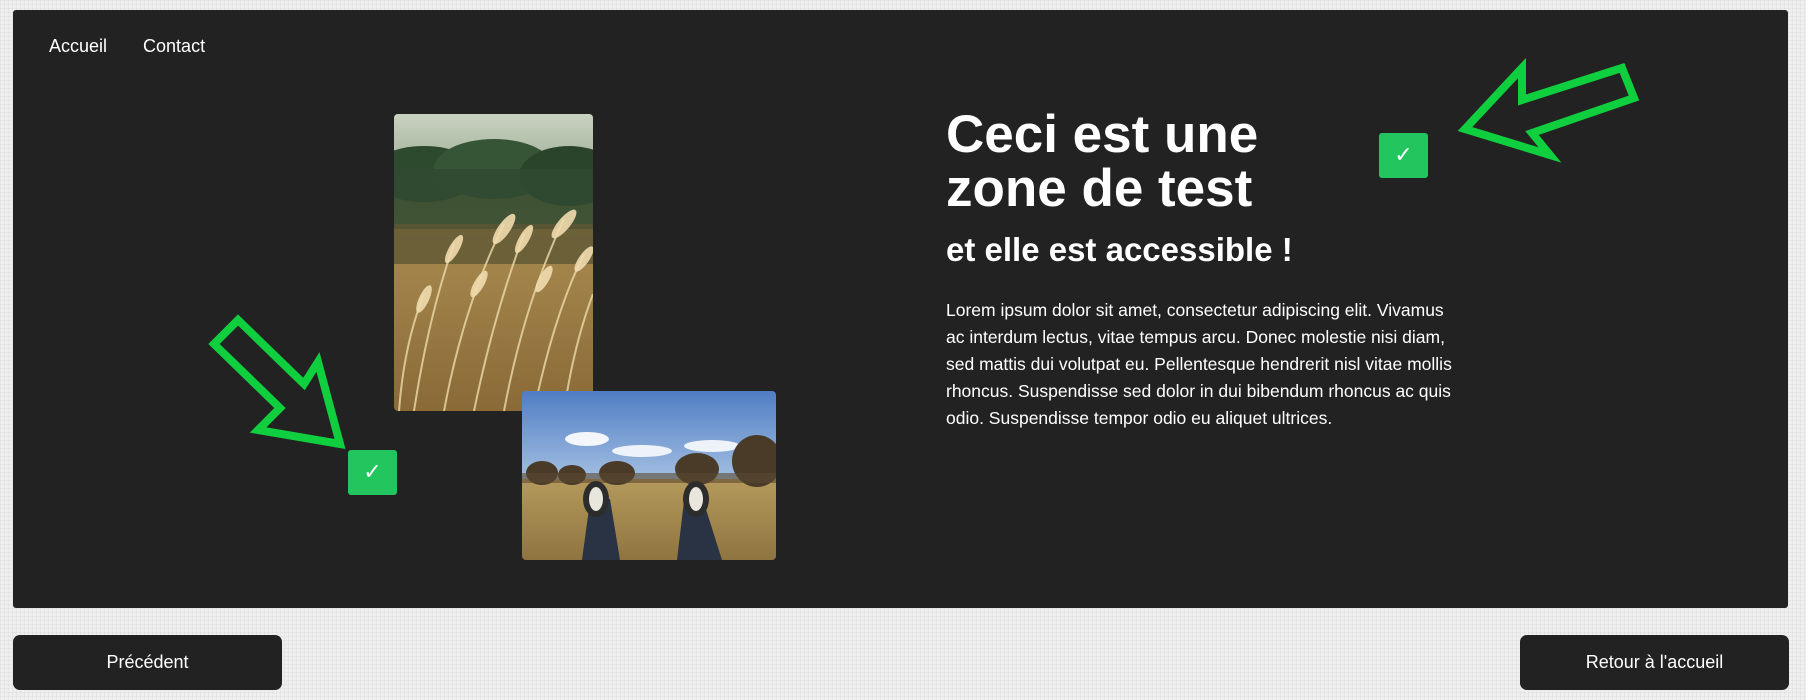 Image resolution: width=1806 pixels, height=700 pixels. I want to click on previous-button: Précédent, so click(147, 662).